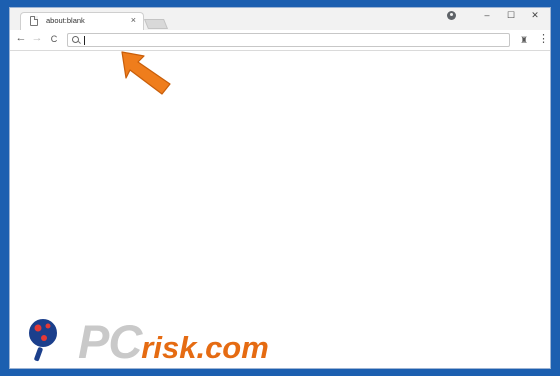  Describe the element at coordinates (524, 40) in the screenshot. I see `extension-icon: ♜` at that location.